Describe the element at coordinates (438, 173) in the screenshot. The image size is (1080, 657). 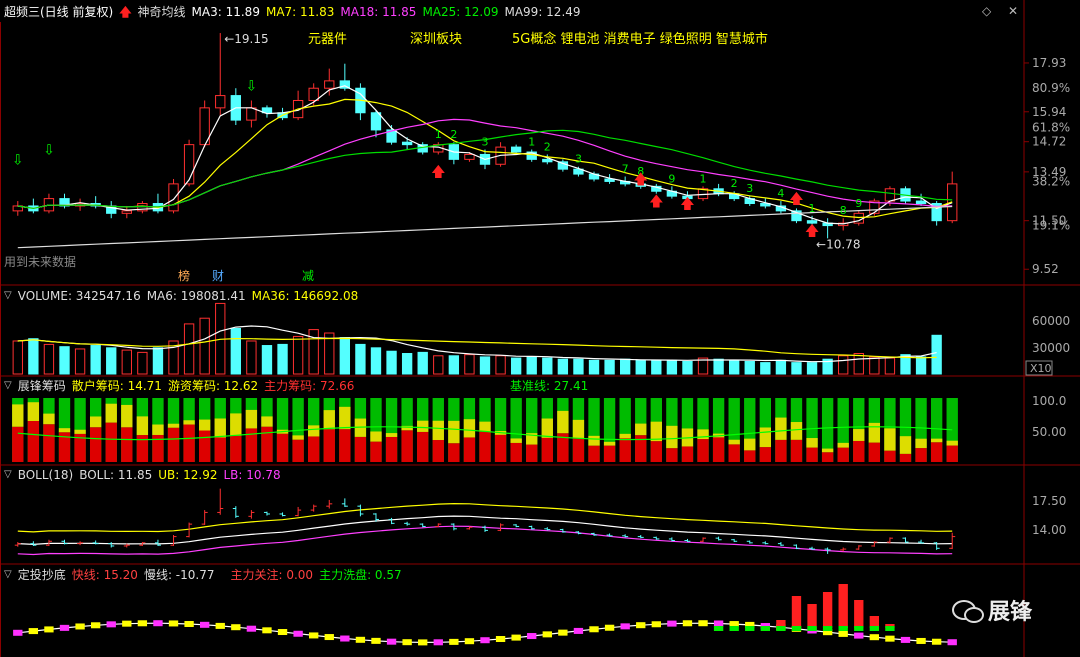
I see `buy-arrow-icon: 🡅` at that location.